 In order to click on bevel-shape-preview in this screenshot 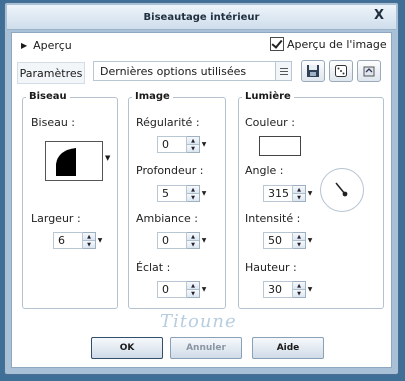, I will do `click(74, 161)`.